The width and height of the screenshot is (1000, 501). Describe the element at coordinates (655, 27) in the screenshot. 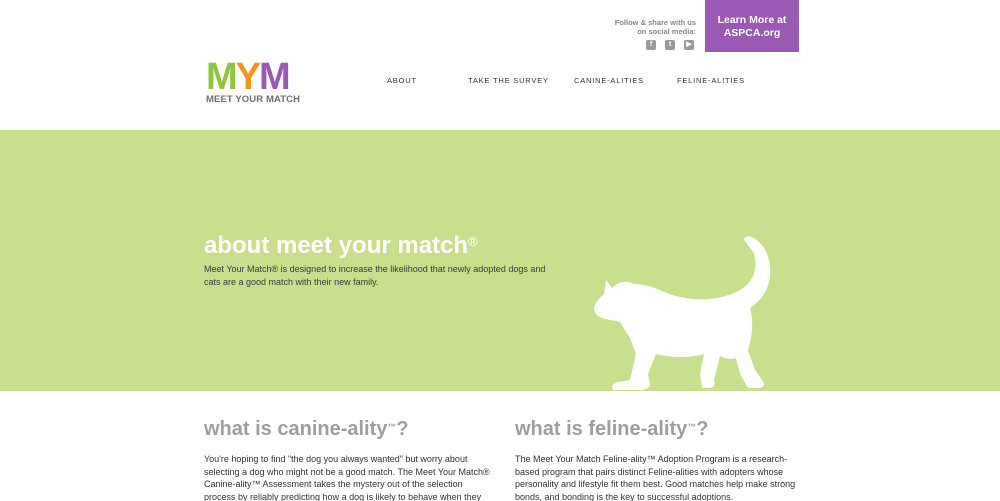

I see `social-follow-text: Follow & share with us on social media:` at that location.